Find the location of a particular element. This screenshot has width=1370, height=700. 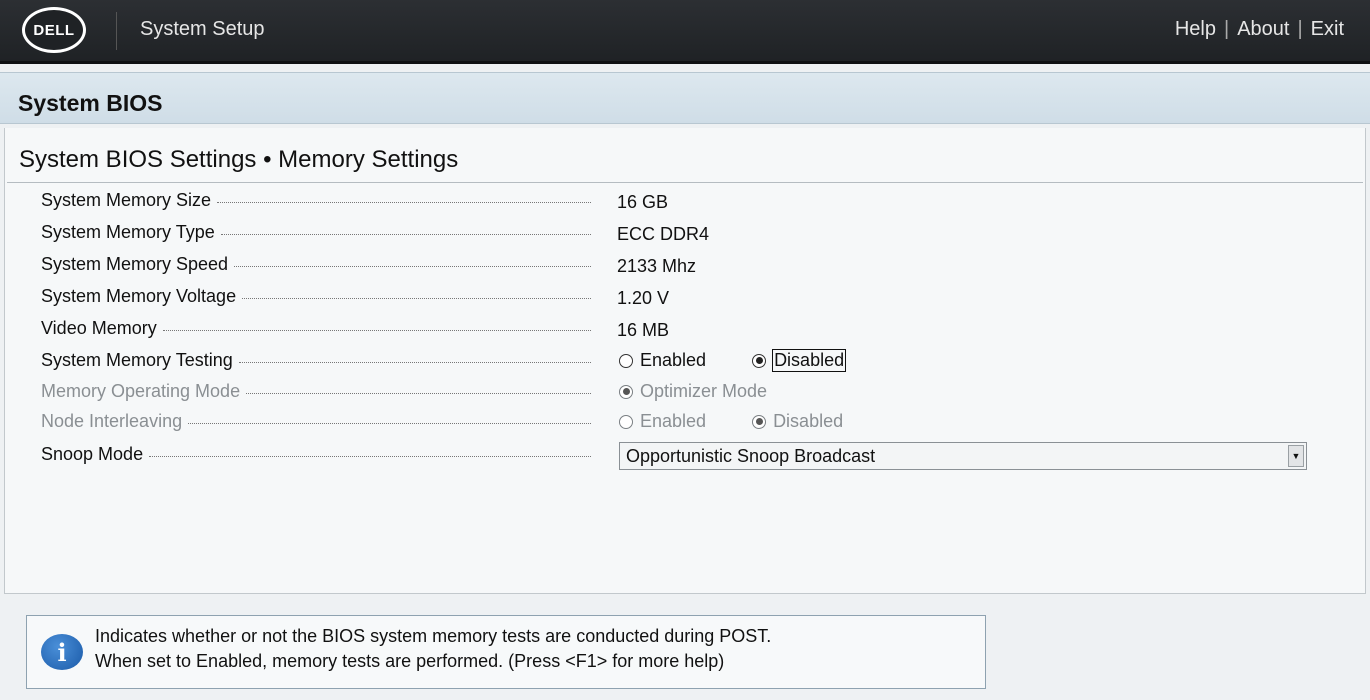

title-divider is located at coordinates (685, 182).